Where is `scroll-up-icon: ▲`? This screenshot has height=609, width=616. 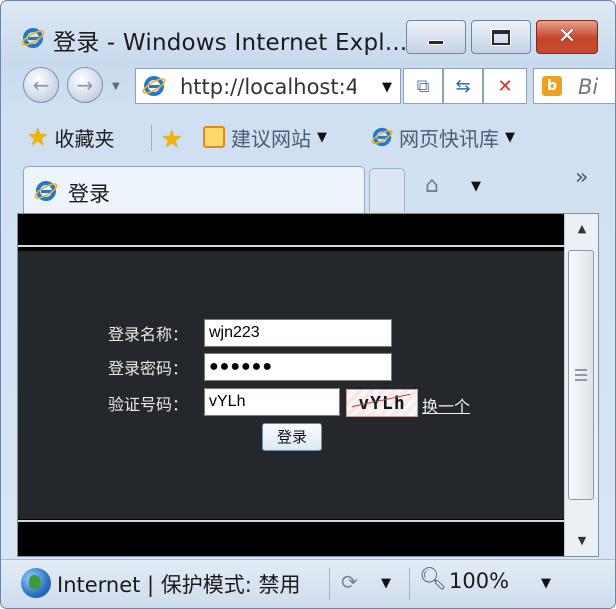 scroll-up-icon: ▲ is located at coordinates (582, 229).